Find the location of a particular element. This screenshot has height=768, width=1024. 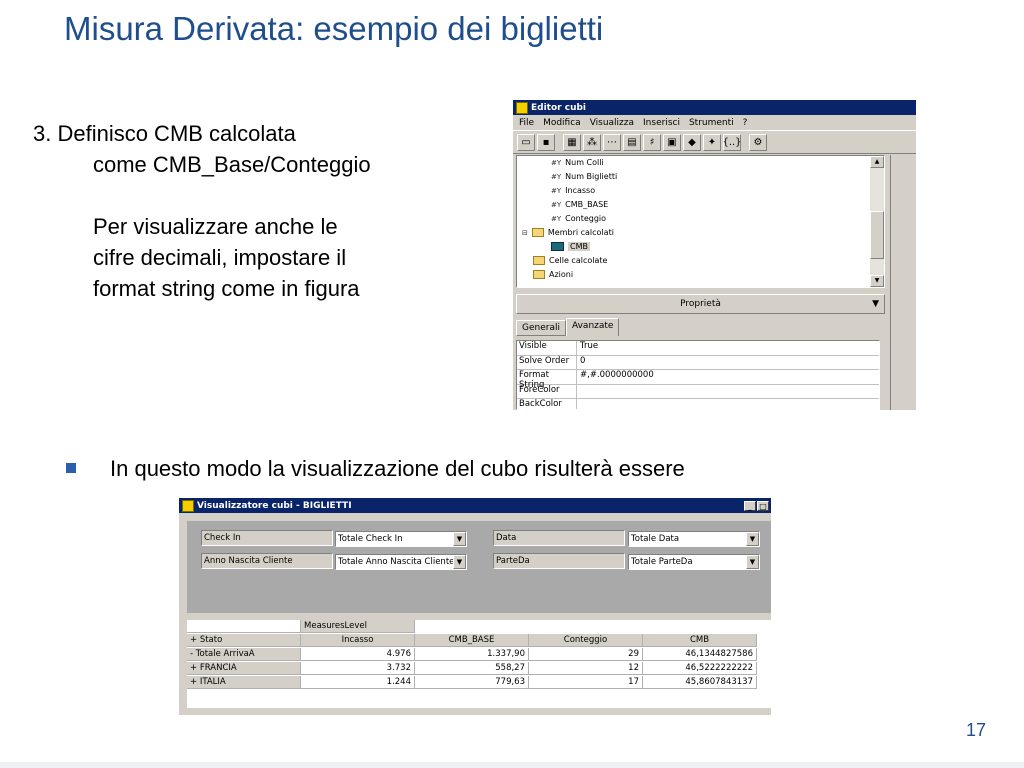

table-cell: 46,1344827586 is located at coordinates (700, 654).